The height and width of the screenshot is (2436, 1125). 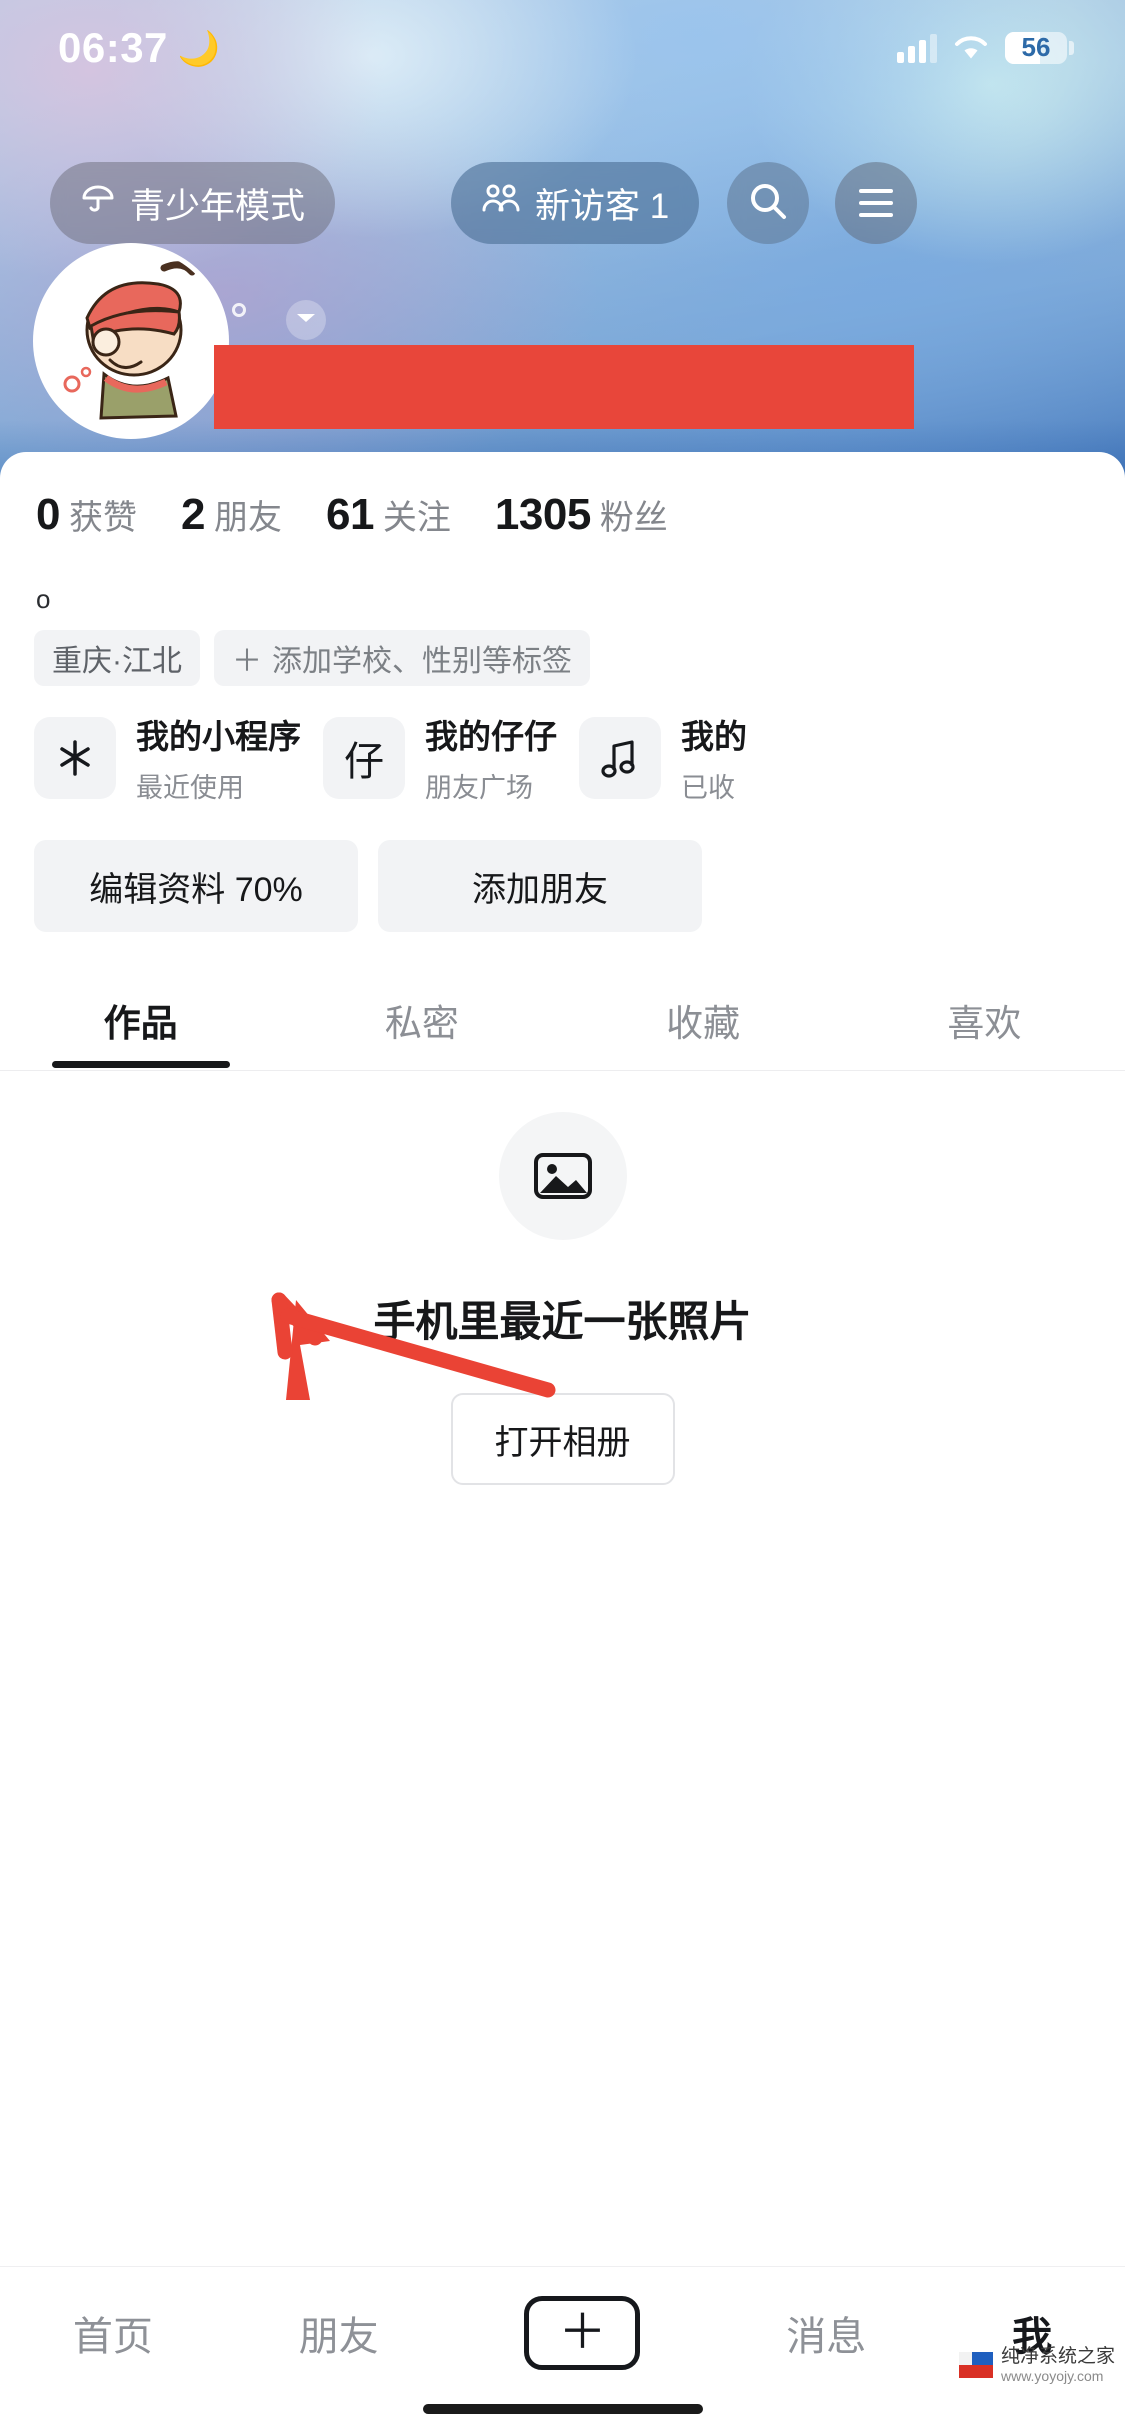 I want to click on profile-bio: o, so click(x=43, y=599).